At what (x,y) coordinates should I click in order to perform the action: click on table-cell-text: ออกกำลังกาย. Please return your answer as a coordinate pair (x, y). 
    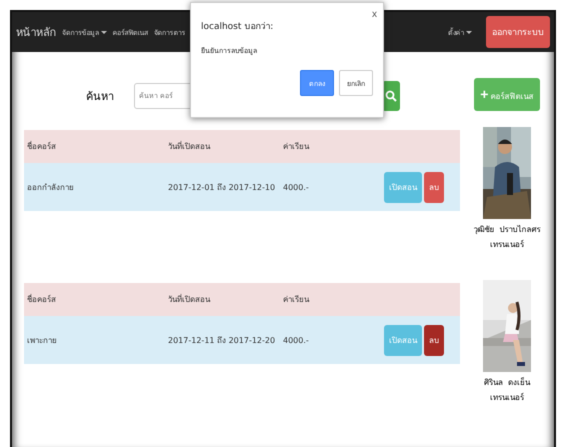
    Looking at the image, I should click on (50, 188).